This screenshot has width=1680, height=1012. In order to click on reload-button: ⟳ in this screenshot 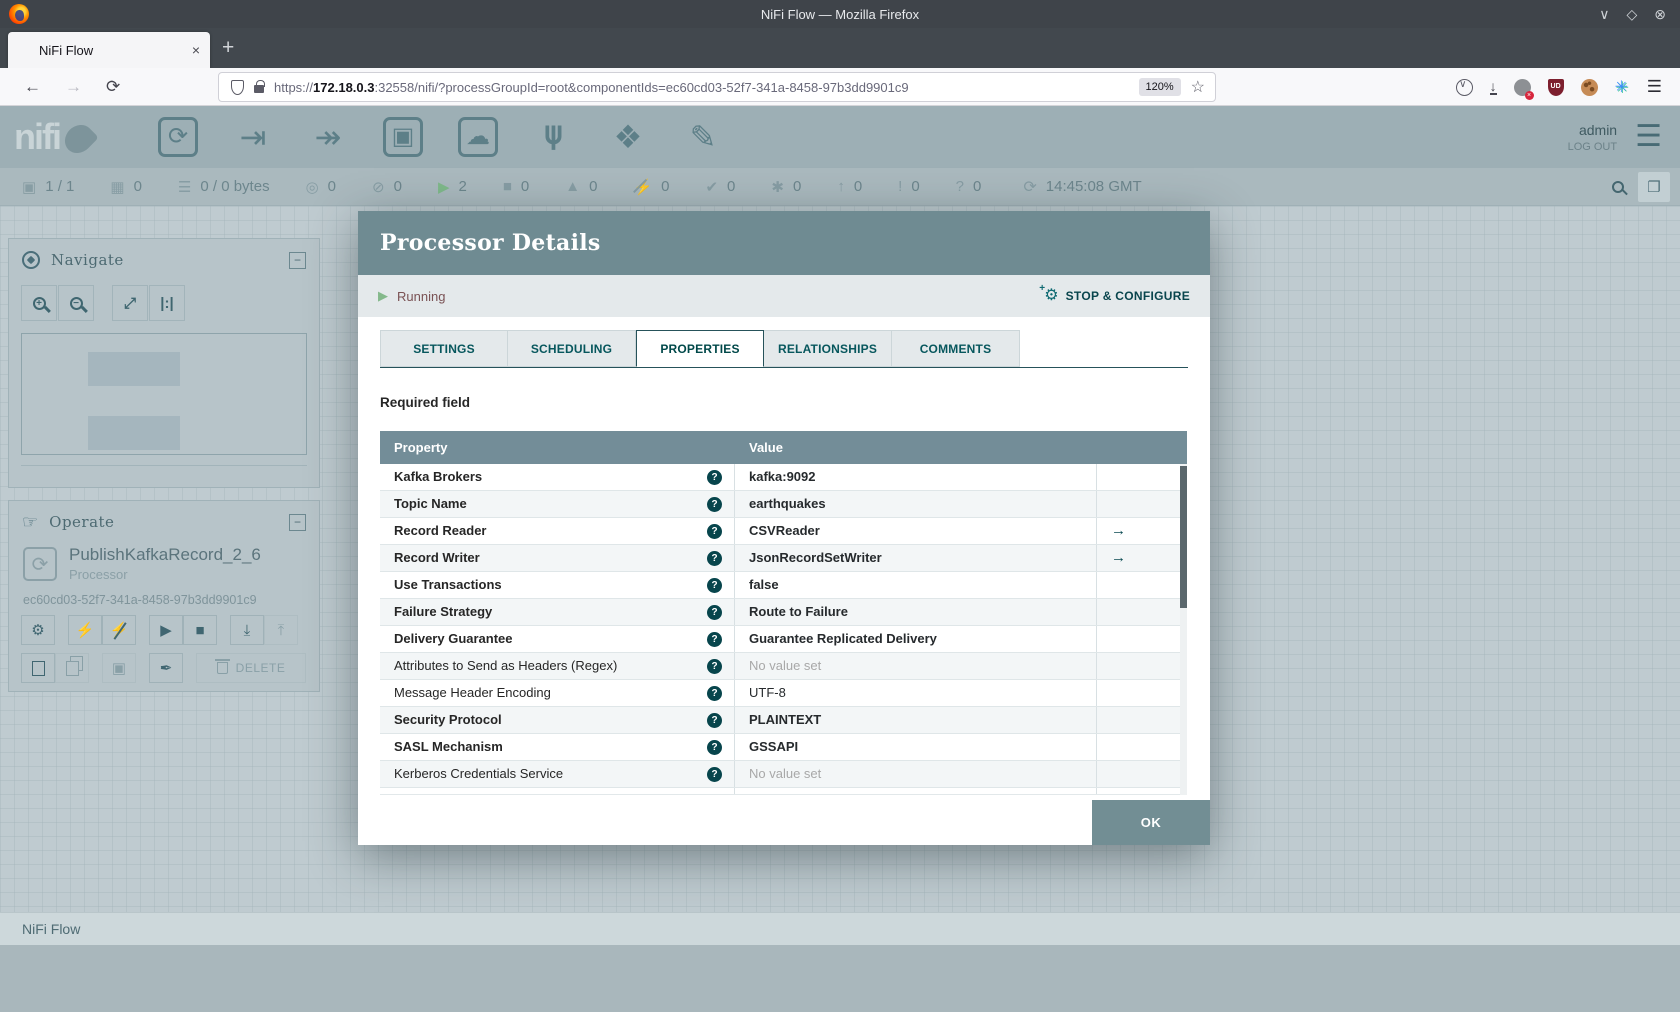, I will do `click(113, 87)`.